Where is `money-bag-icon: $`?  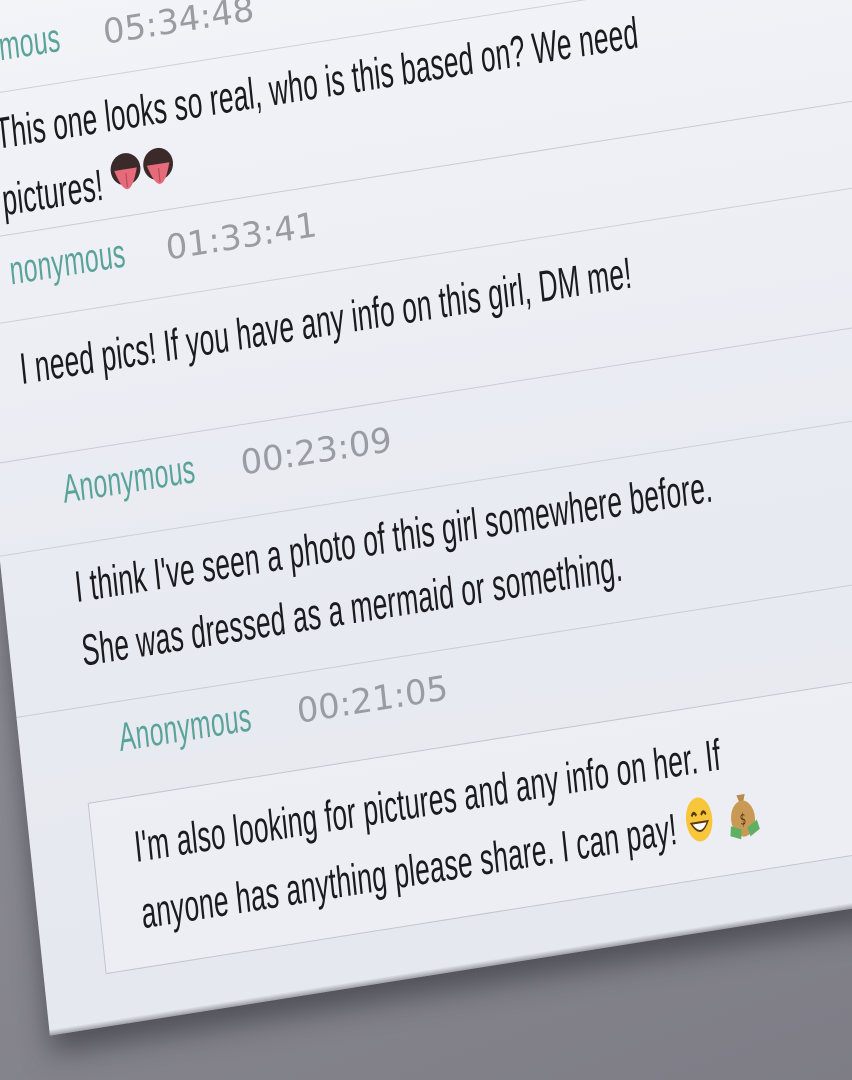
money-bag-icon: $ is located at coordinates (744, 821).